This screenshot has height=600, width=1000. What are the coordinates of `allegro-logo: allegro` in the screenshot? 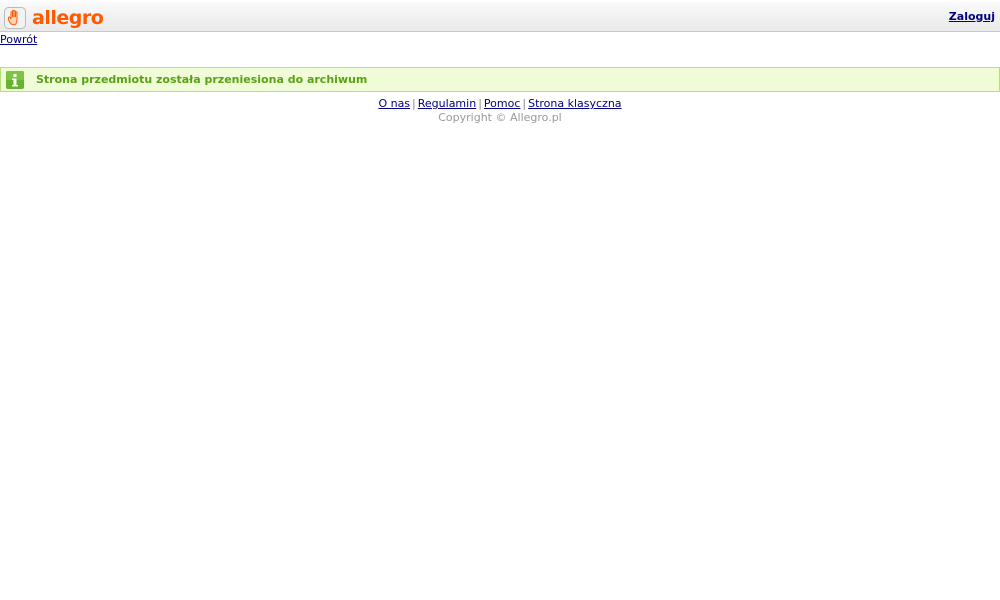 It's located at (54, 18).